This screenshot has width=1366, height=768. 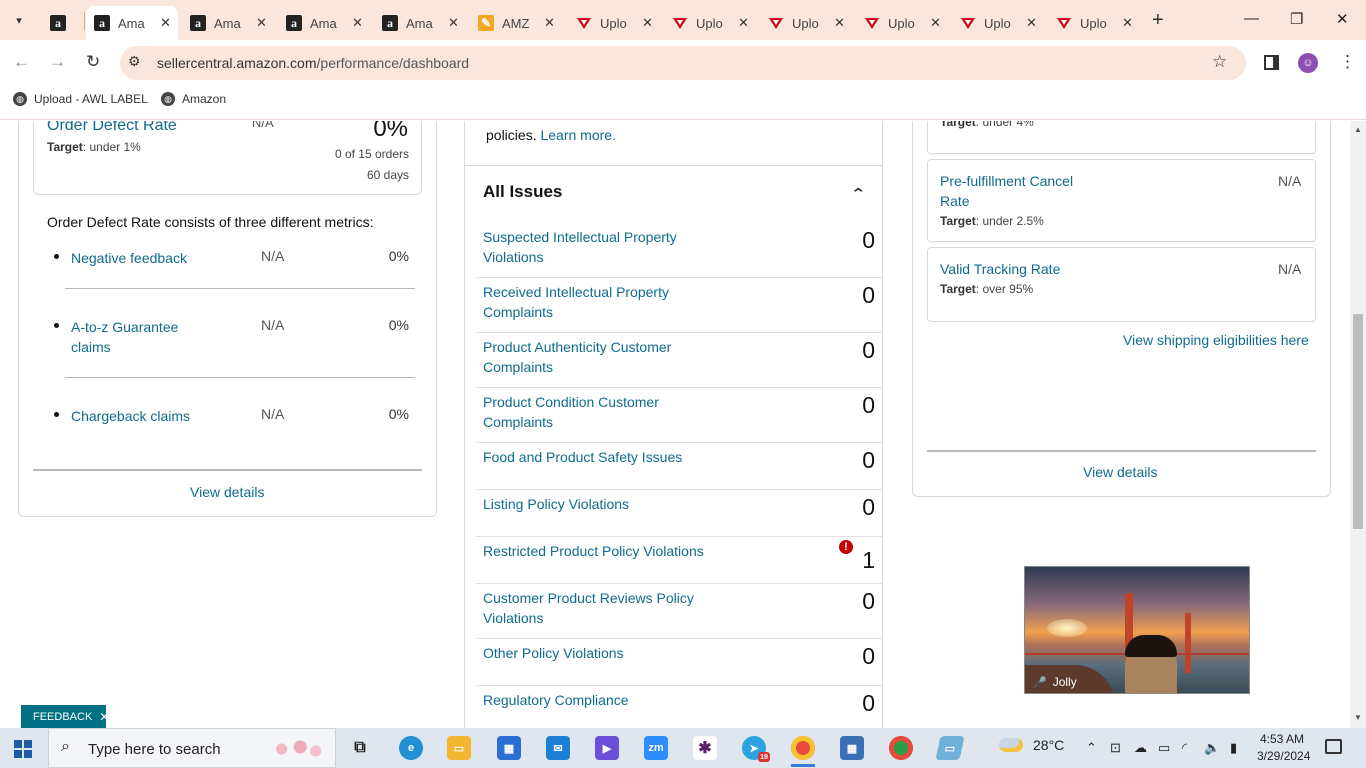 I want to click on issue-link: Regulatory Compliance, so click(x=598, y=700).